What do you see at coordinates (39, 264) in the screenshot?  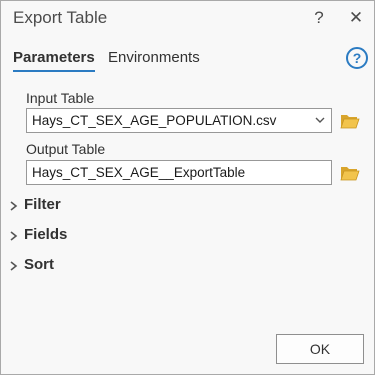 I see `section-label: Sort` at bounding box center [39, 264].